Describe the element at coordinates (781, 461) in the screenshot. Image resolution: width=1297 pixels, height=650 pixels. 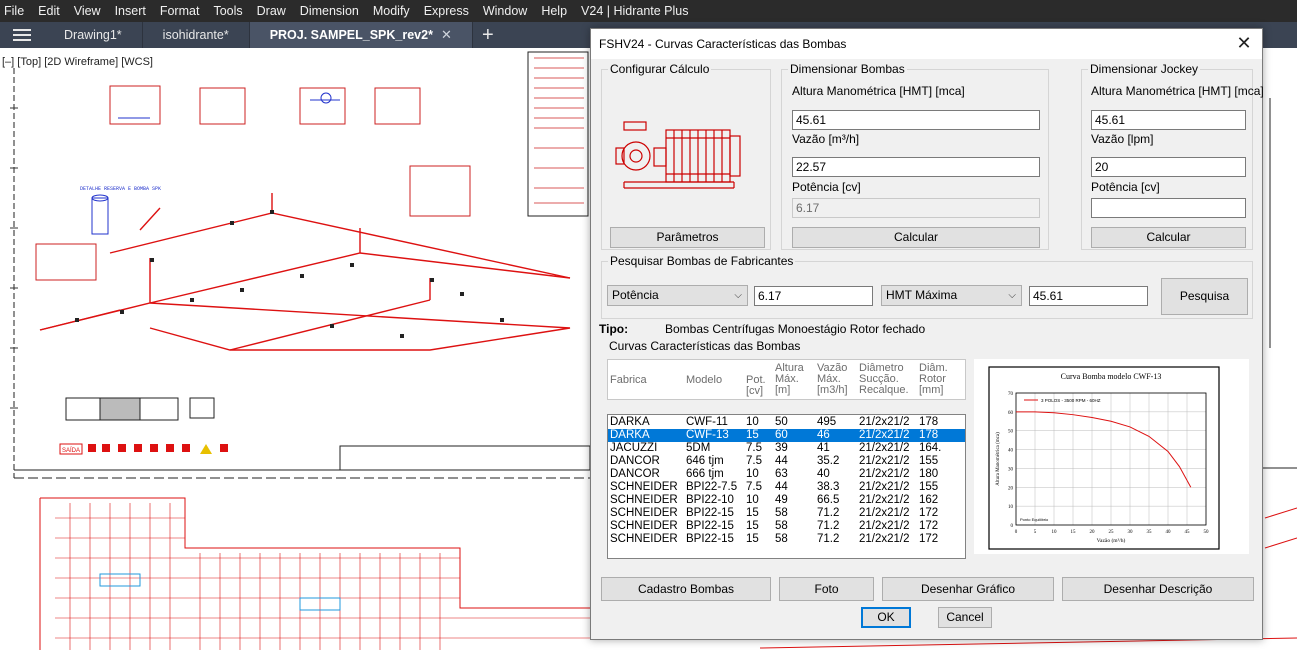
I see `cell-altura: 44` at that location.